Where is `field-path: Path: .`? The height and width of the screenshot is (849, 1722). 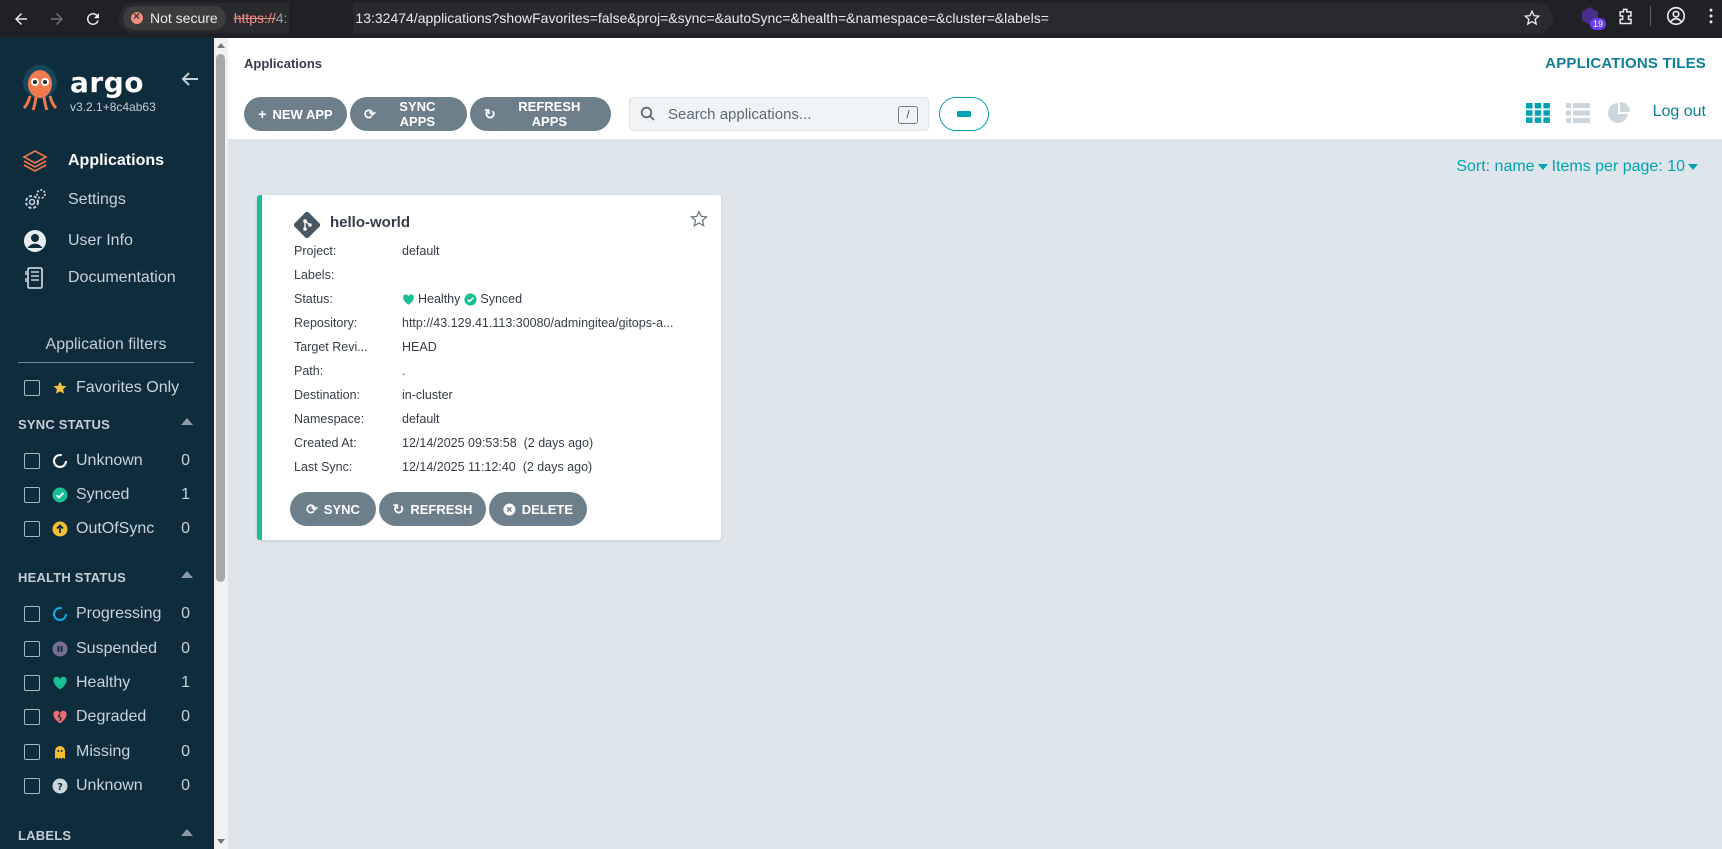 field-path: Path: . is located at coordinates (494, 371).